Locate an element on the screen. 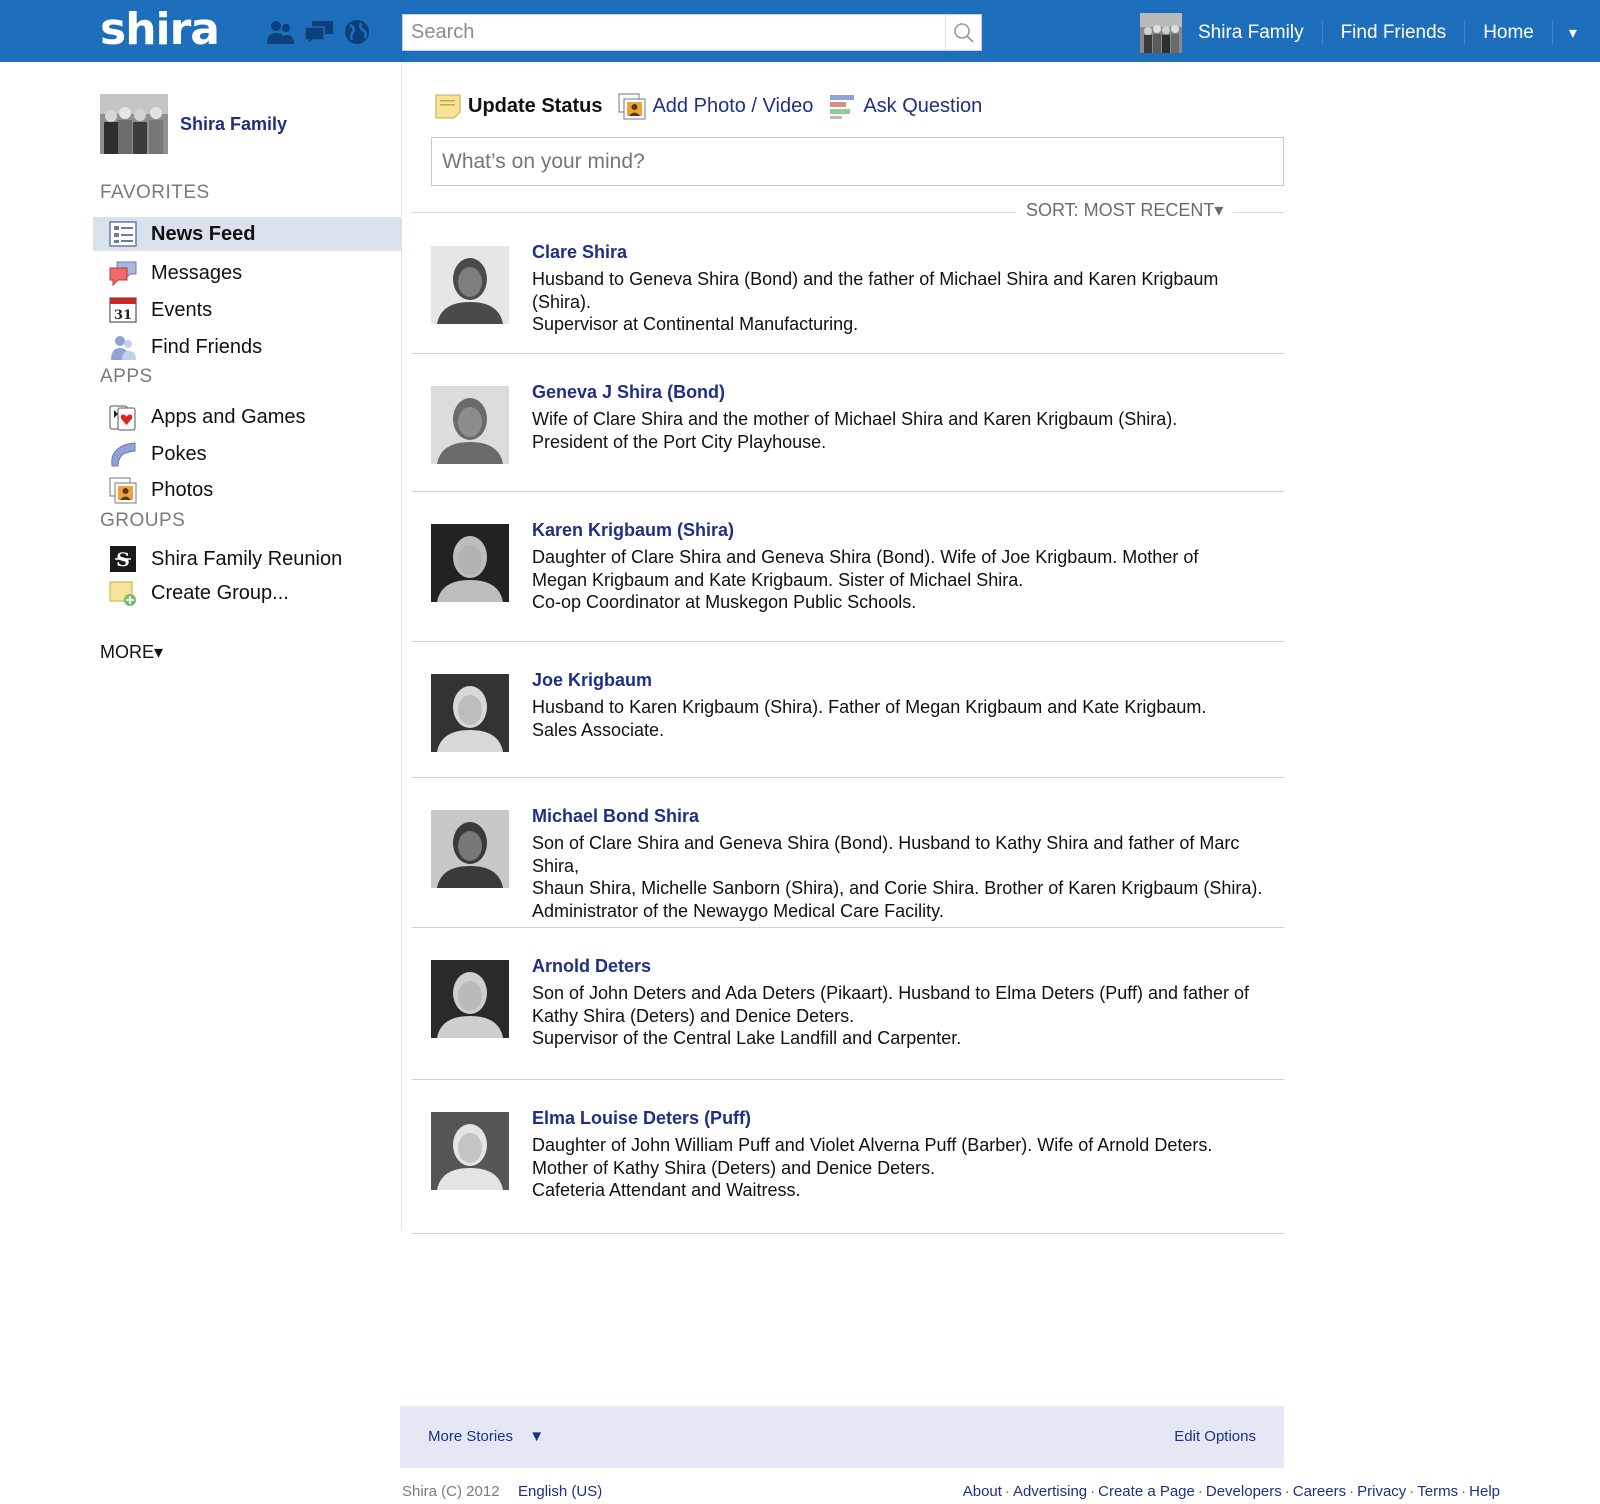 This screenshot has height=1504, width=1600. sidebar-item-apps-and-games: Apps and Games is located at coordinates (247, 417).